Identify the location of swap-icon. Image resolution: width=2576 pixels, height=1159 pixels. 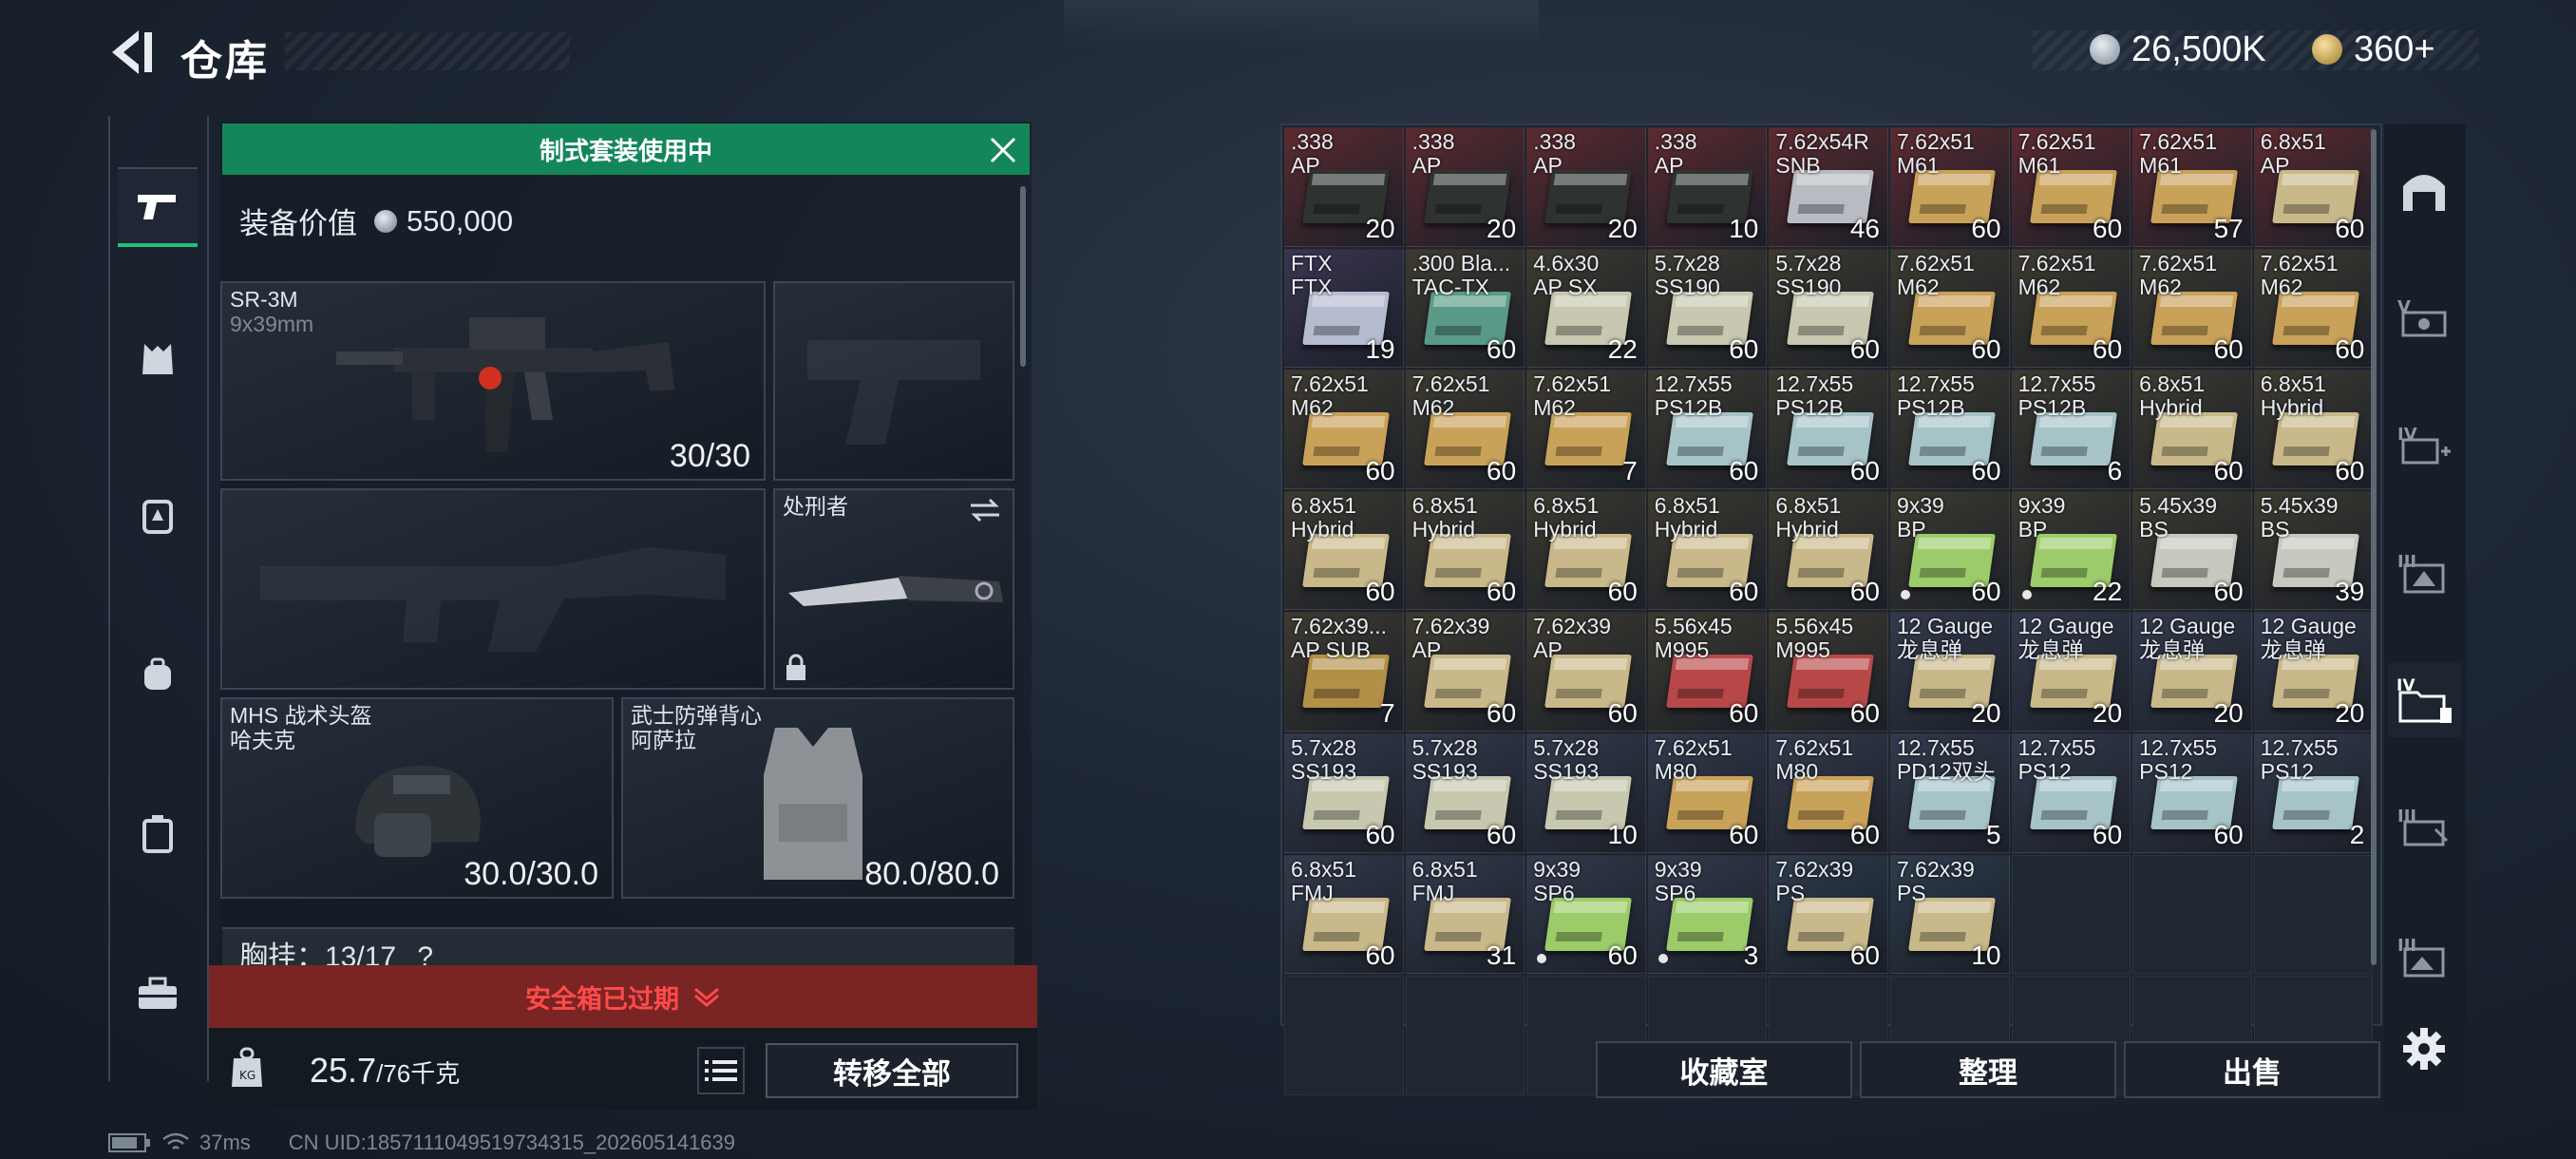
(985, 510).